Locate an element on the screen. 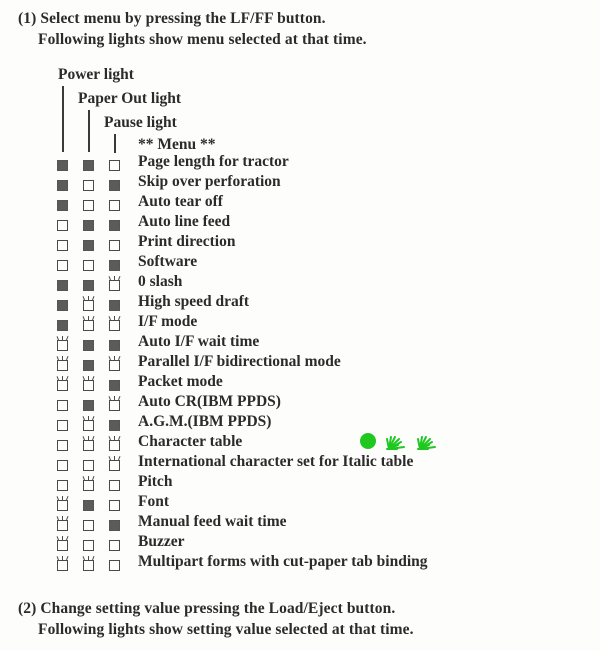  menu-item-label: 0 slash is located at coordinates (160, 281).